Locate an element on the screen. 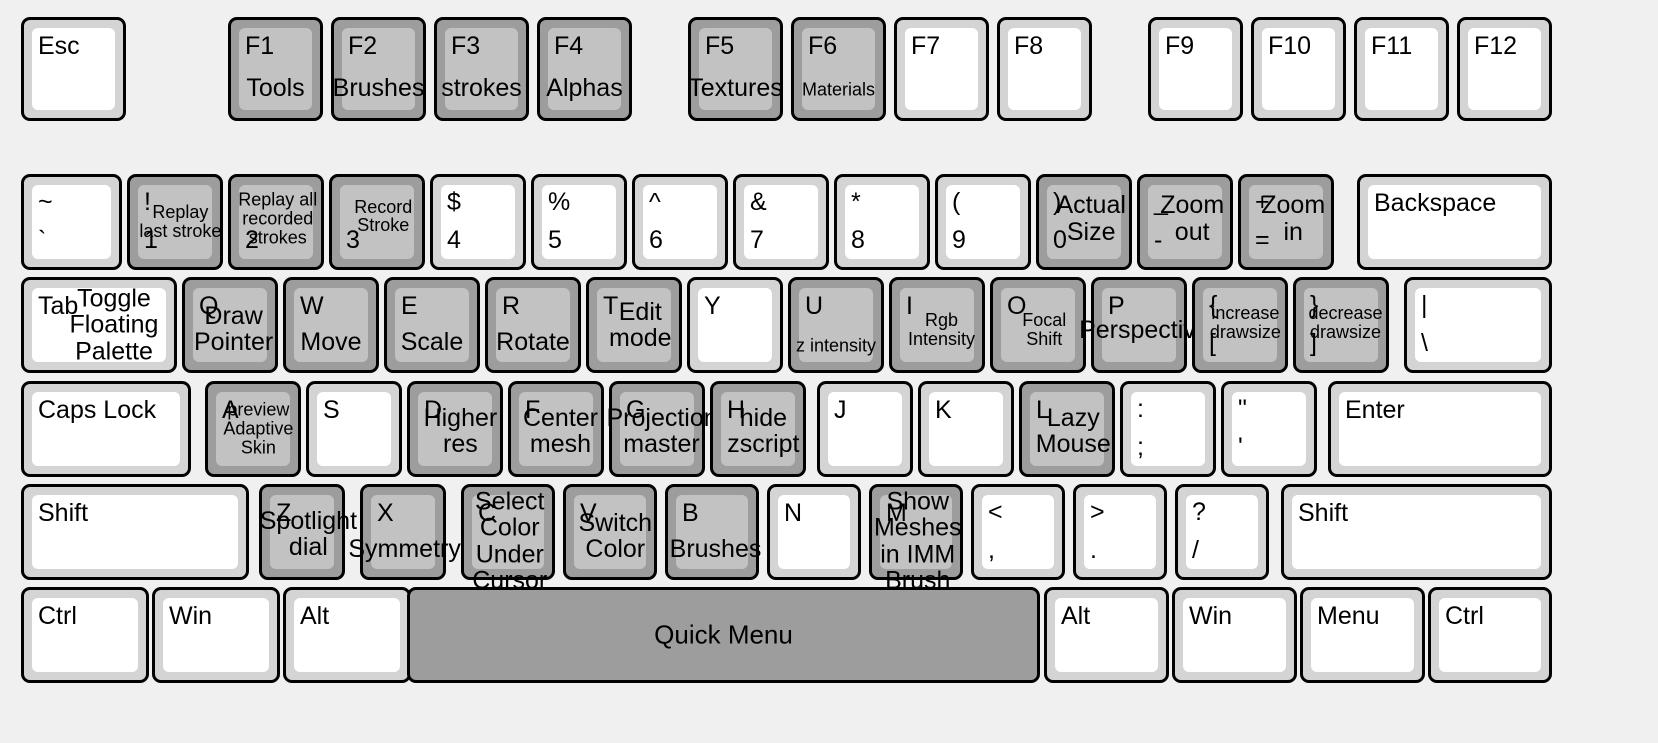 The height and width of the screenshot is (743, 1658). key-6: ^ 6 is located at coordinates (680, 222).